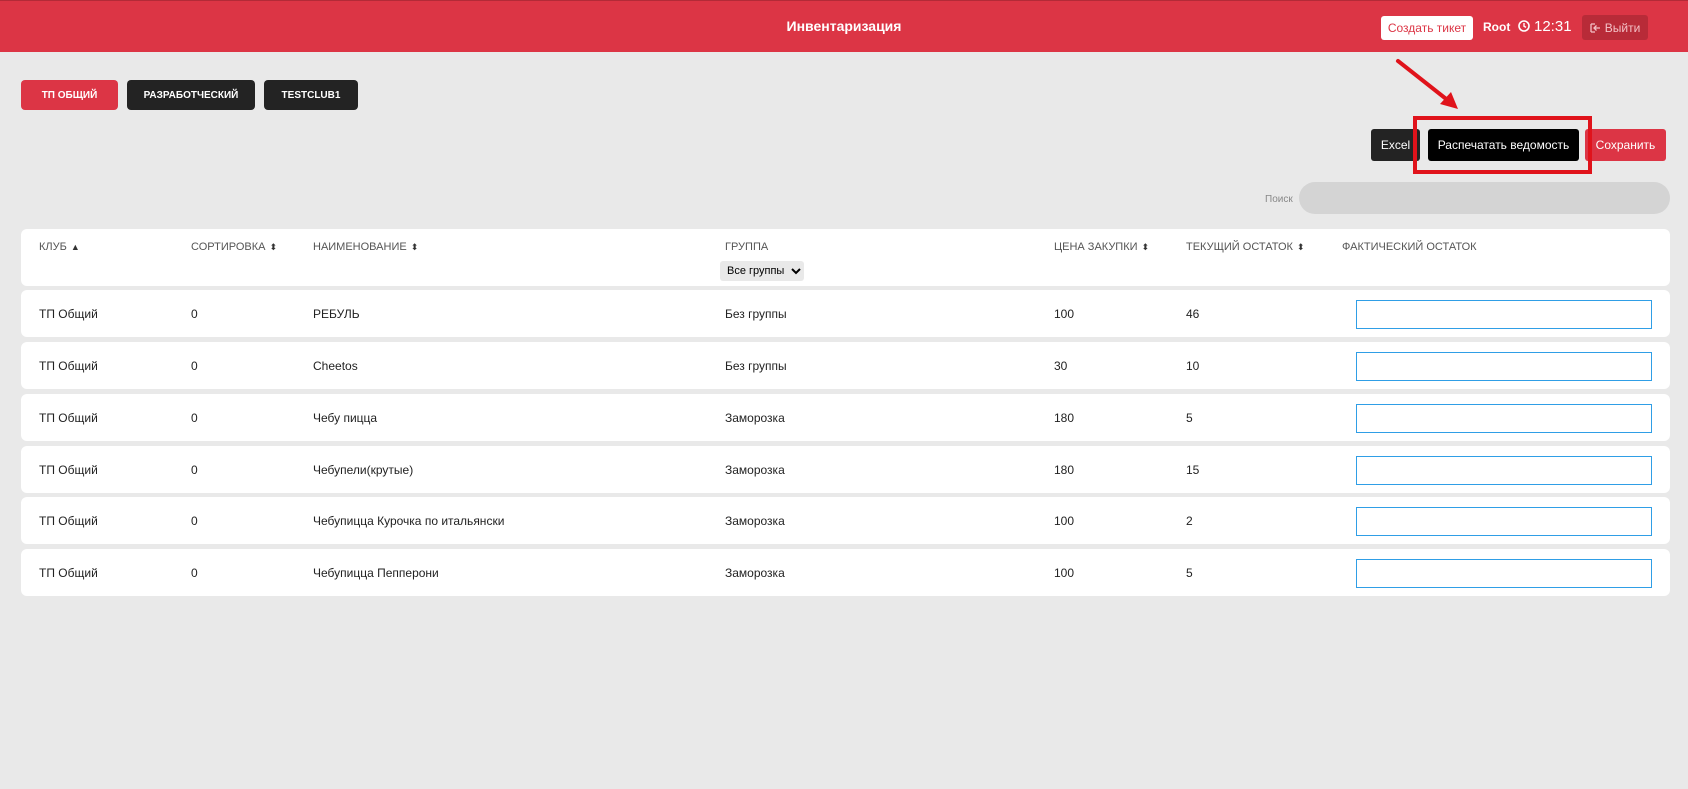  I want to click on tab-developer: РАЗРАБОТЧЕСКИЙ, so click(191, 95).